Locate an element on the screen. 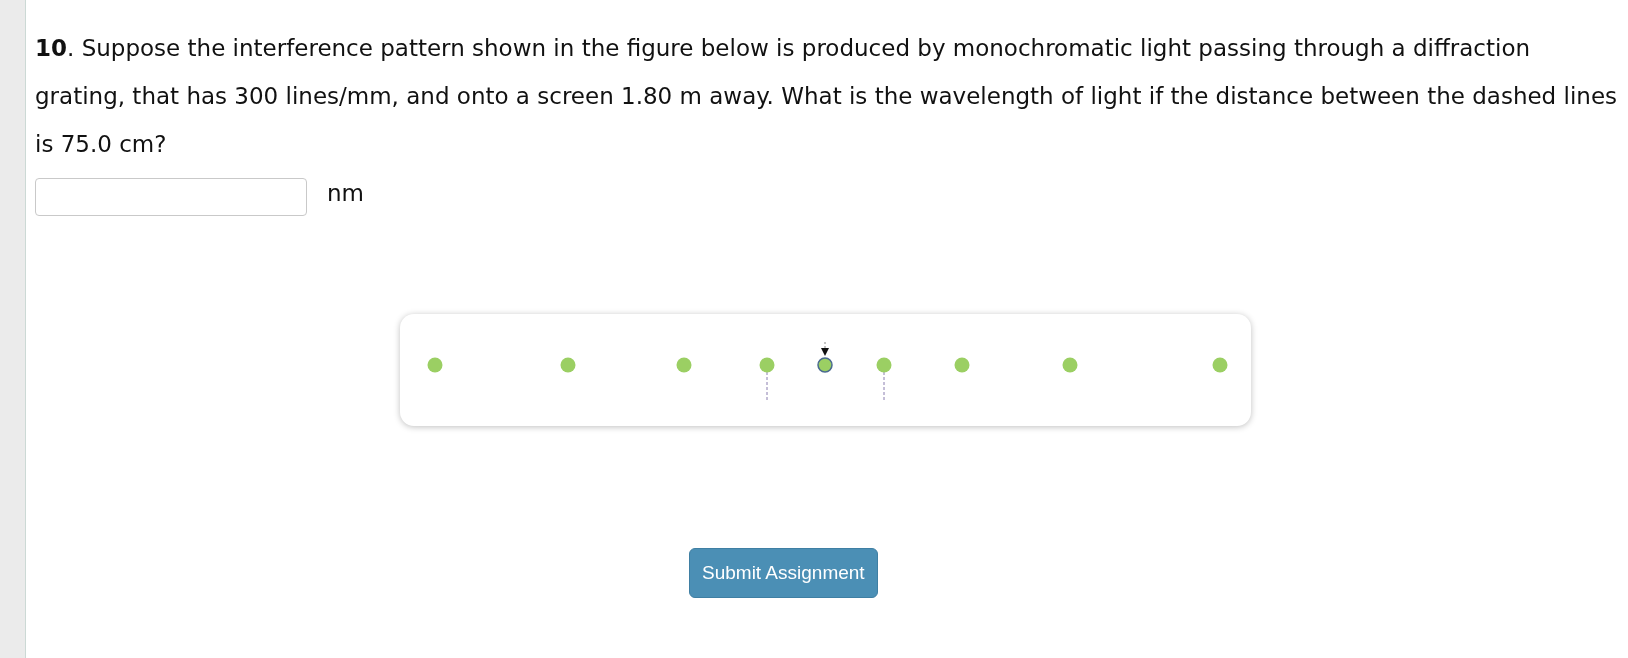  answer-field is located at coordinates (171, 197).